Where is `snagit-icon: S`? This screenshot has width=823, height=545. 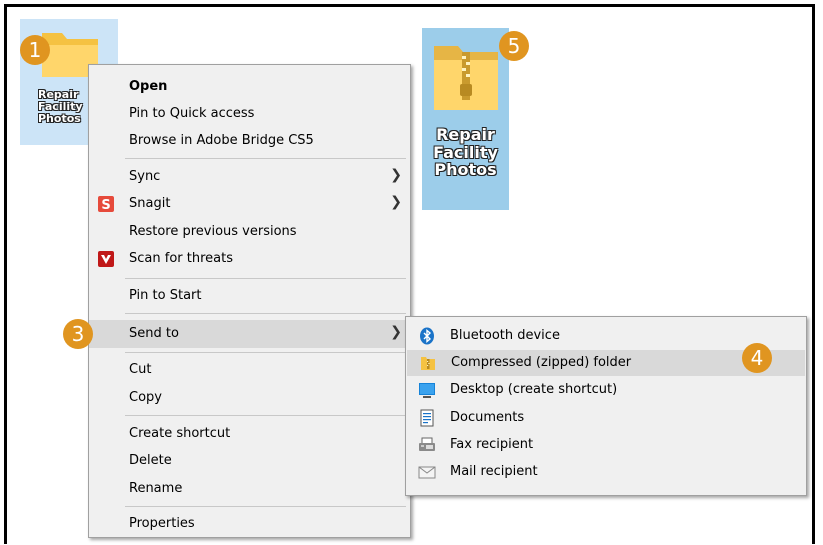 snagit-icon: S is located at coordinates (106, 204).